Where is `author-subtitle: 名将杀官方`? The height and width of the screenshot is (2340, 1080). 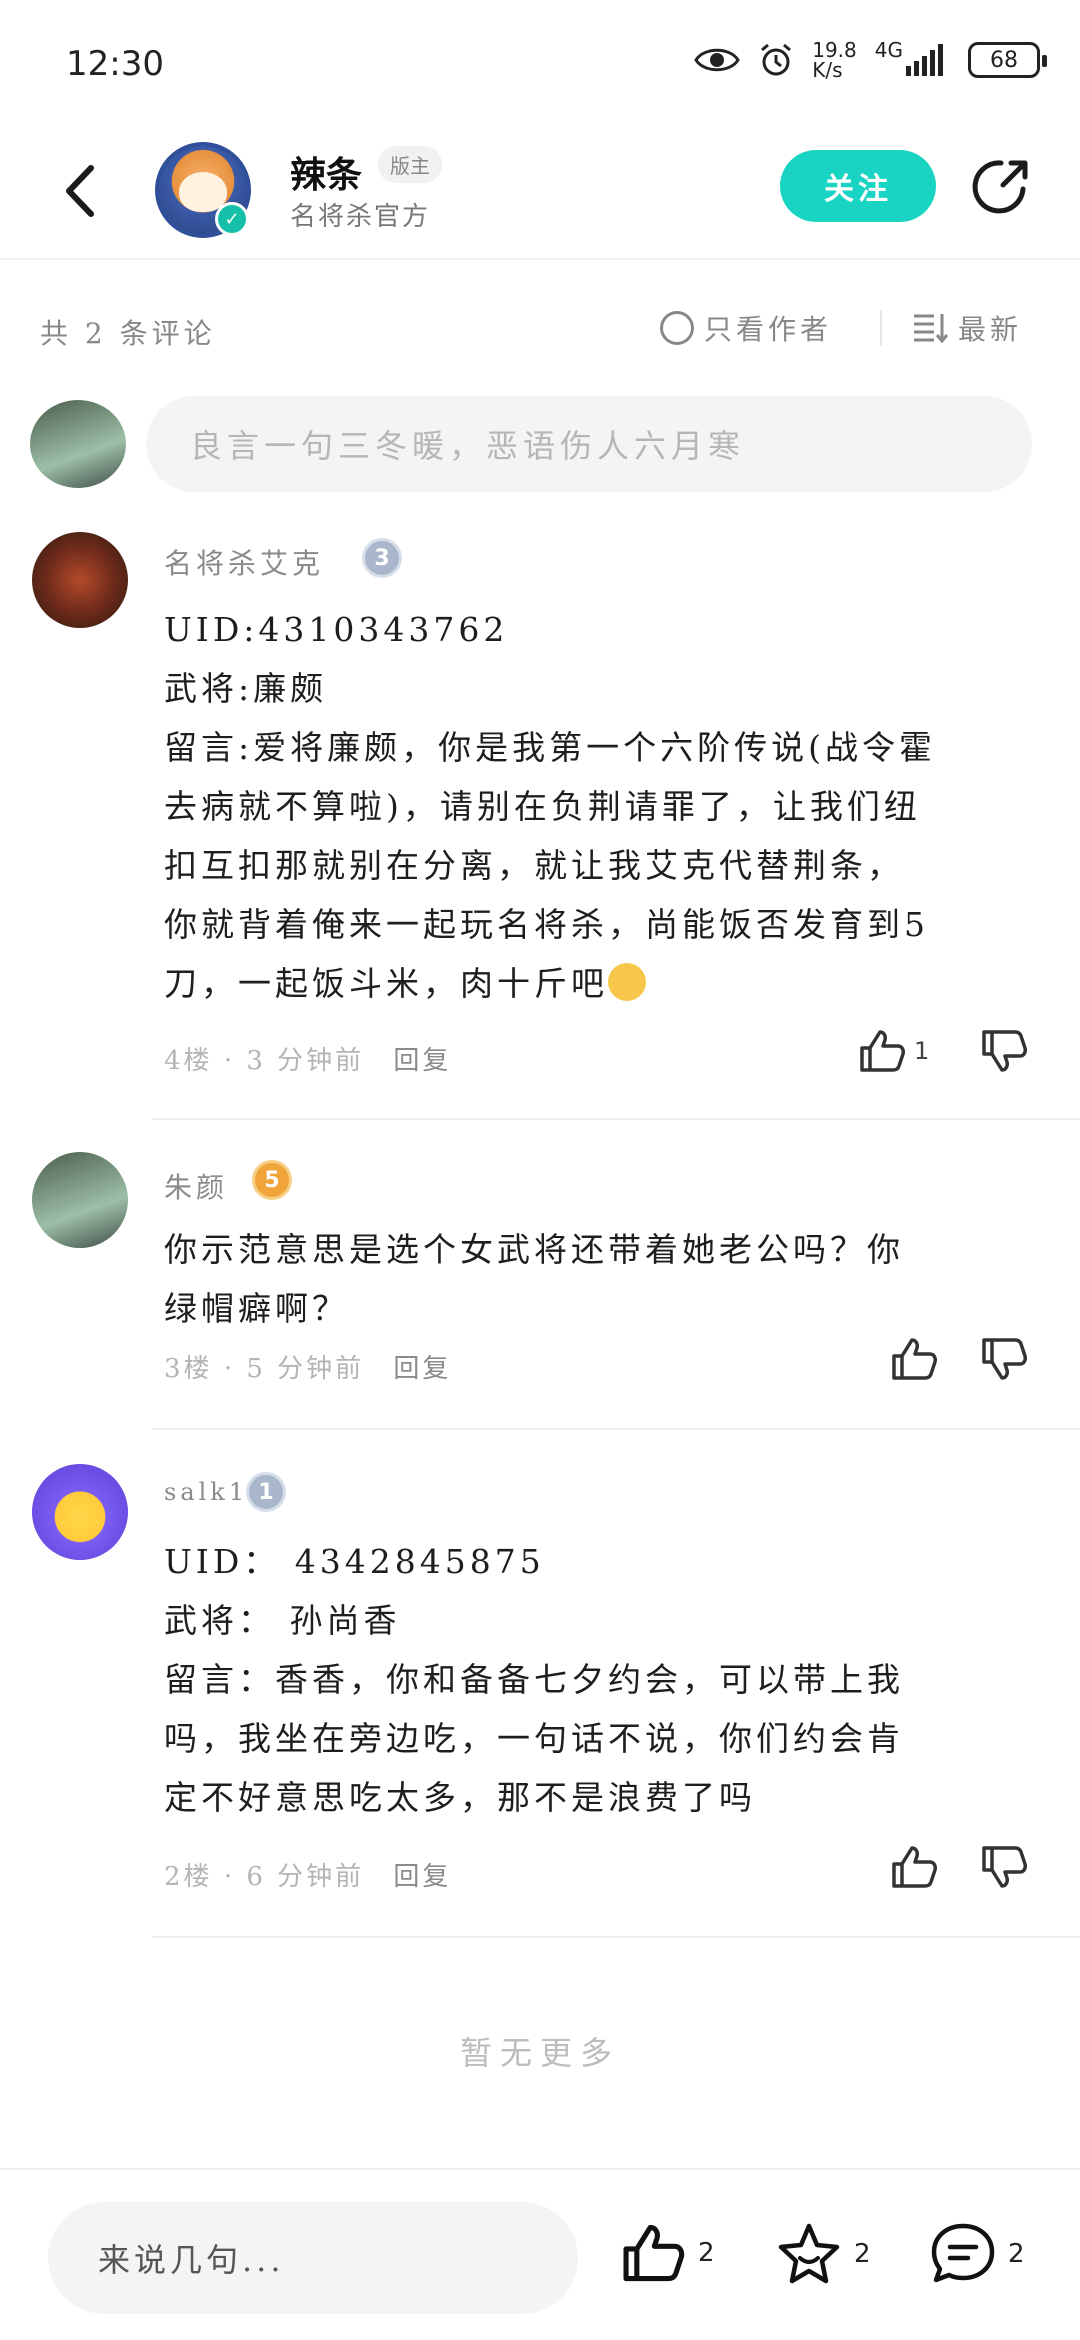 author-subtitle: 名将杀官方 is located at coordinates (360, 217).